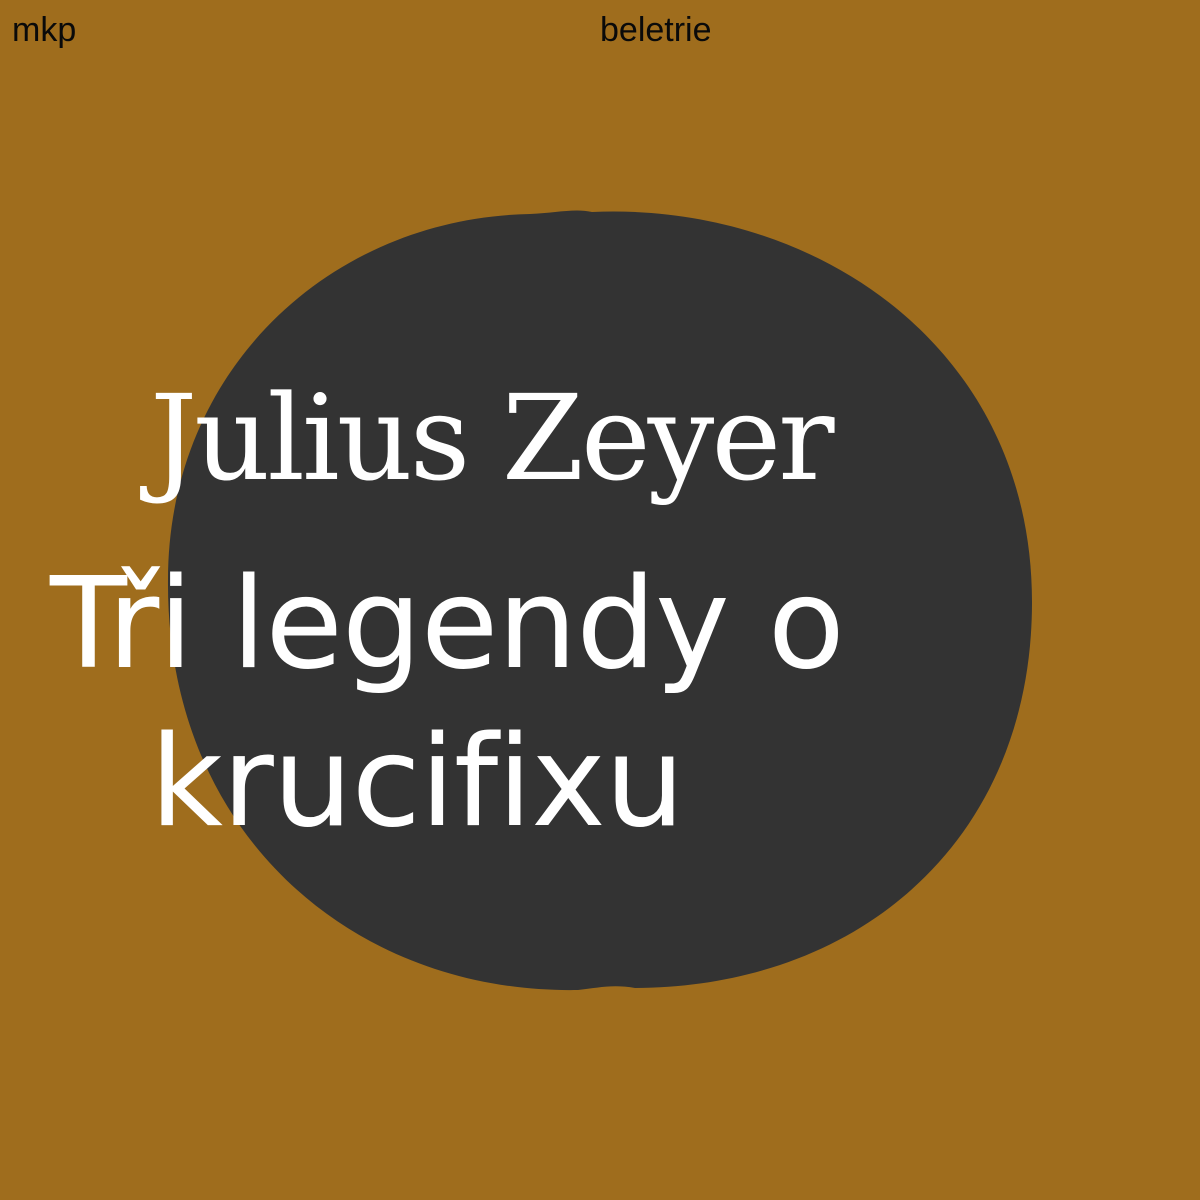 This screenshot has height=1200, width=1200. Describe the element at coordinates (417, 781) in the screenshot. I see `book-title-line-2: krucifixu` at that location.